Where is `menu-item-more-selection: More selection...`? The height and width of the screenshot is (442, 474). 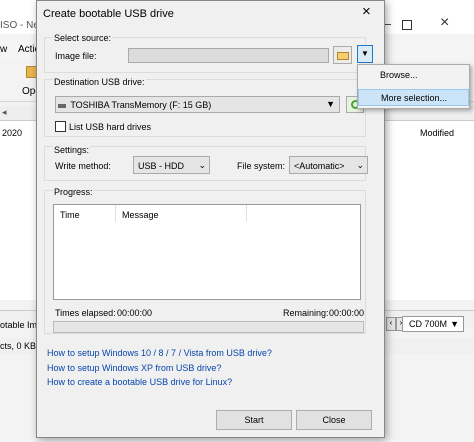
menu-item-more-selection: More selection... is located at coordinates (413, 97).